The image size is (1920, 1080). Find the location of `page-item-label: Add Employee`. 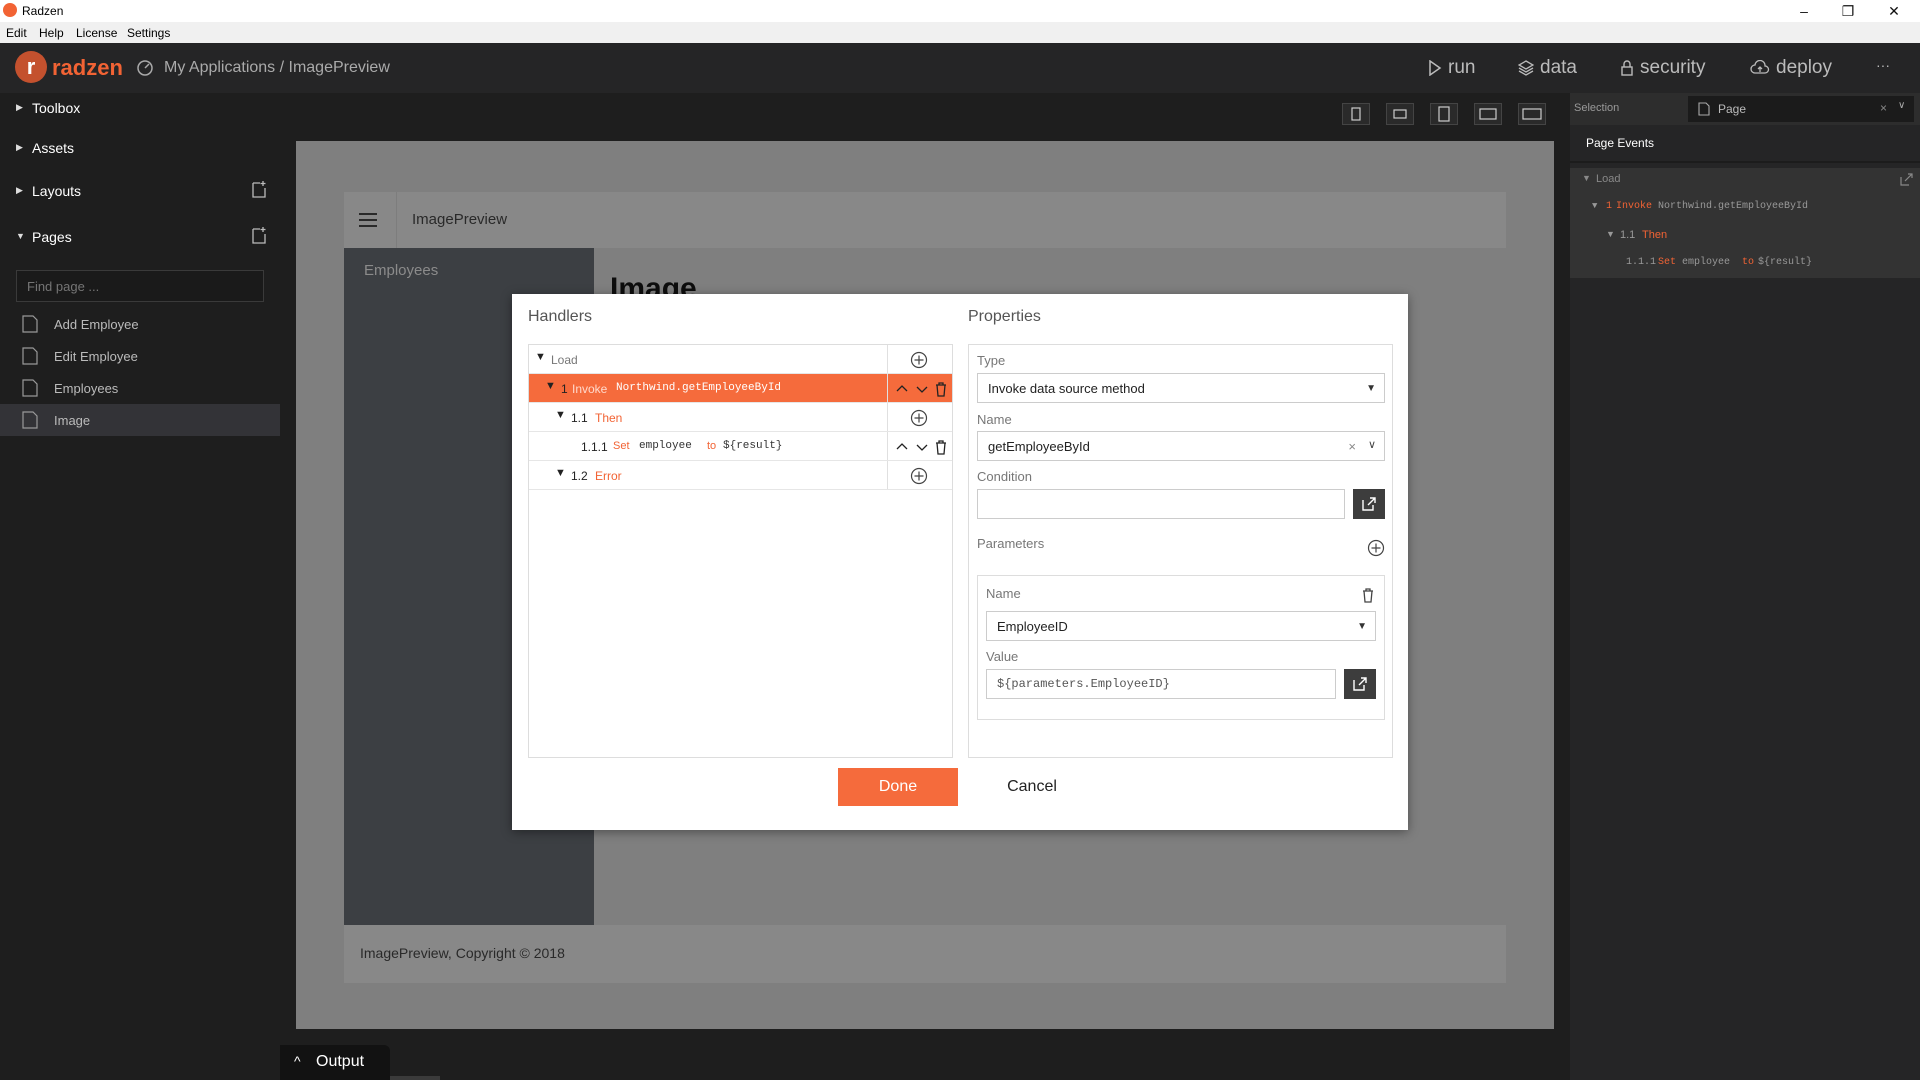

page-item-label: Add Employee is located at coordinates (96, 324).